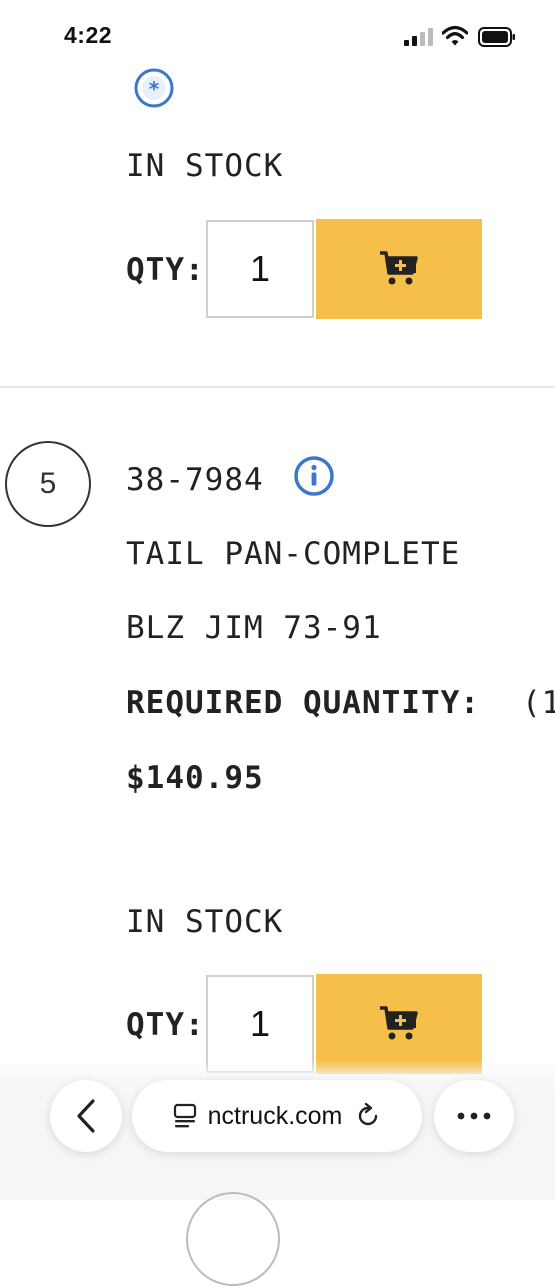 Image resolution: width=555 pixels, height=1286 pixels. I want to click on price: $140.95, so click(195, 778).